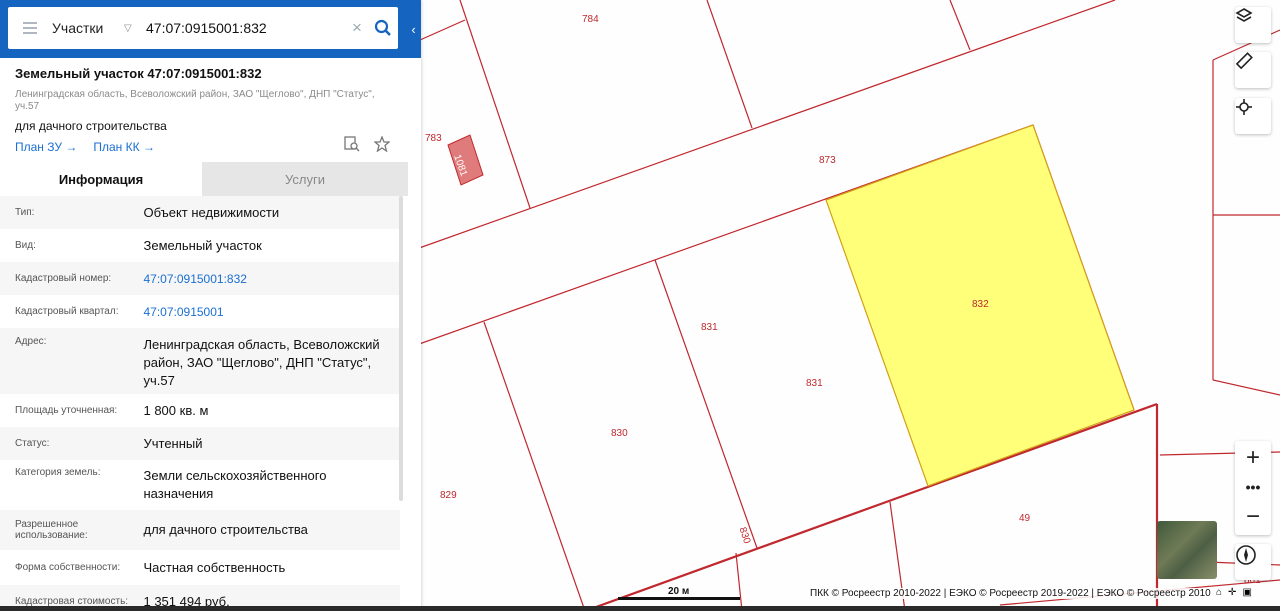 The height and width of the screenshot is (611, 1280). What do you see at coordinates (305, 179) in the screenshot?
I see `tab-services: Услуги` at bounding box center [305, 179].